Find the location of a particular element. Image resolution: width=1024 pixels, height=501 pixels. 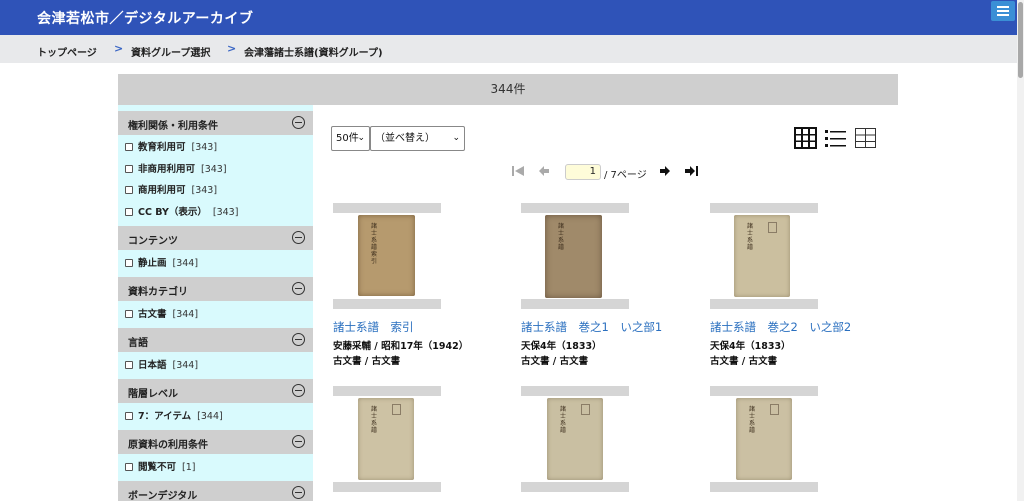

facet-title: ボーンデジタル is located at coordinates (163, 496).